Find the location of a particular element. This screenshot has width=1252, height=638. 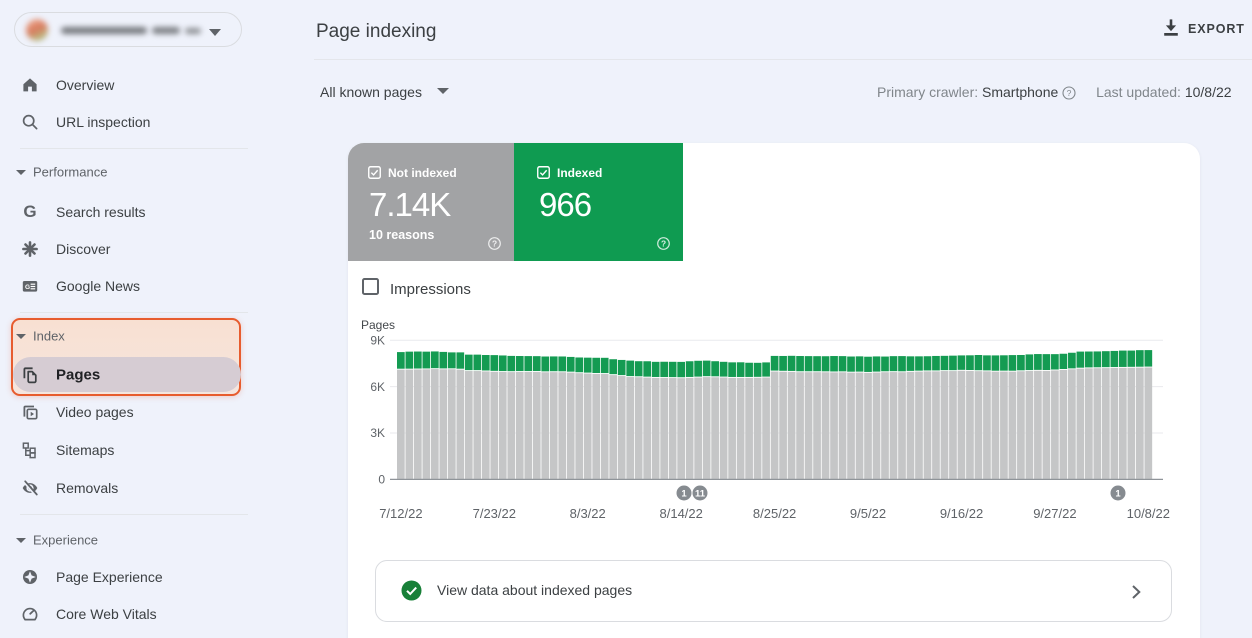

svg-text: 9/27/22 is located at coordinates (1054, 513).